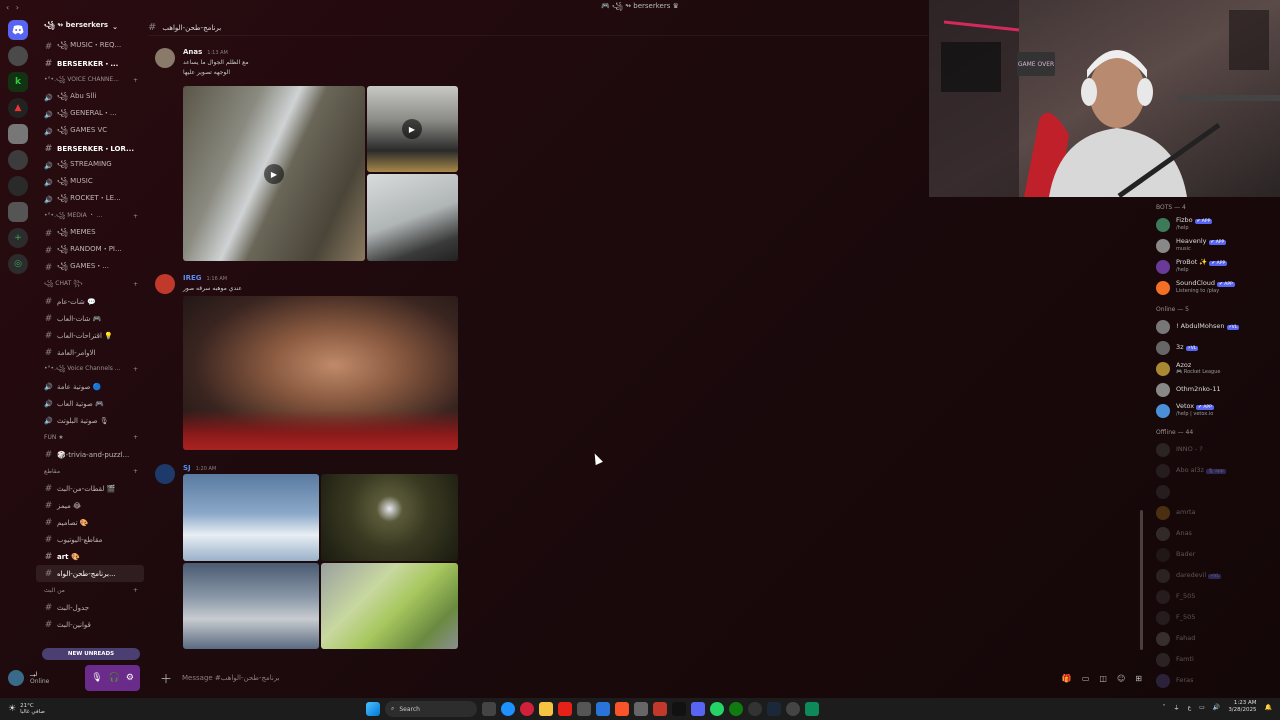 The height and width of the screenshot is (720, 1280). I want to click on add-server-icon: +, so click(18, 238).